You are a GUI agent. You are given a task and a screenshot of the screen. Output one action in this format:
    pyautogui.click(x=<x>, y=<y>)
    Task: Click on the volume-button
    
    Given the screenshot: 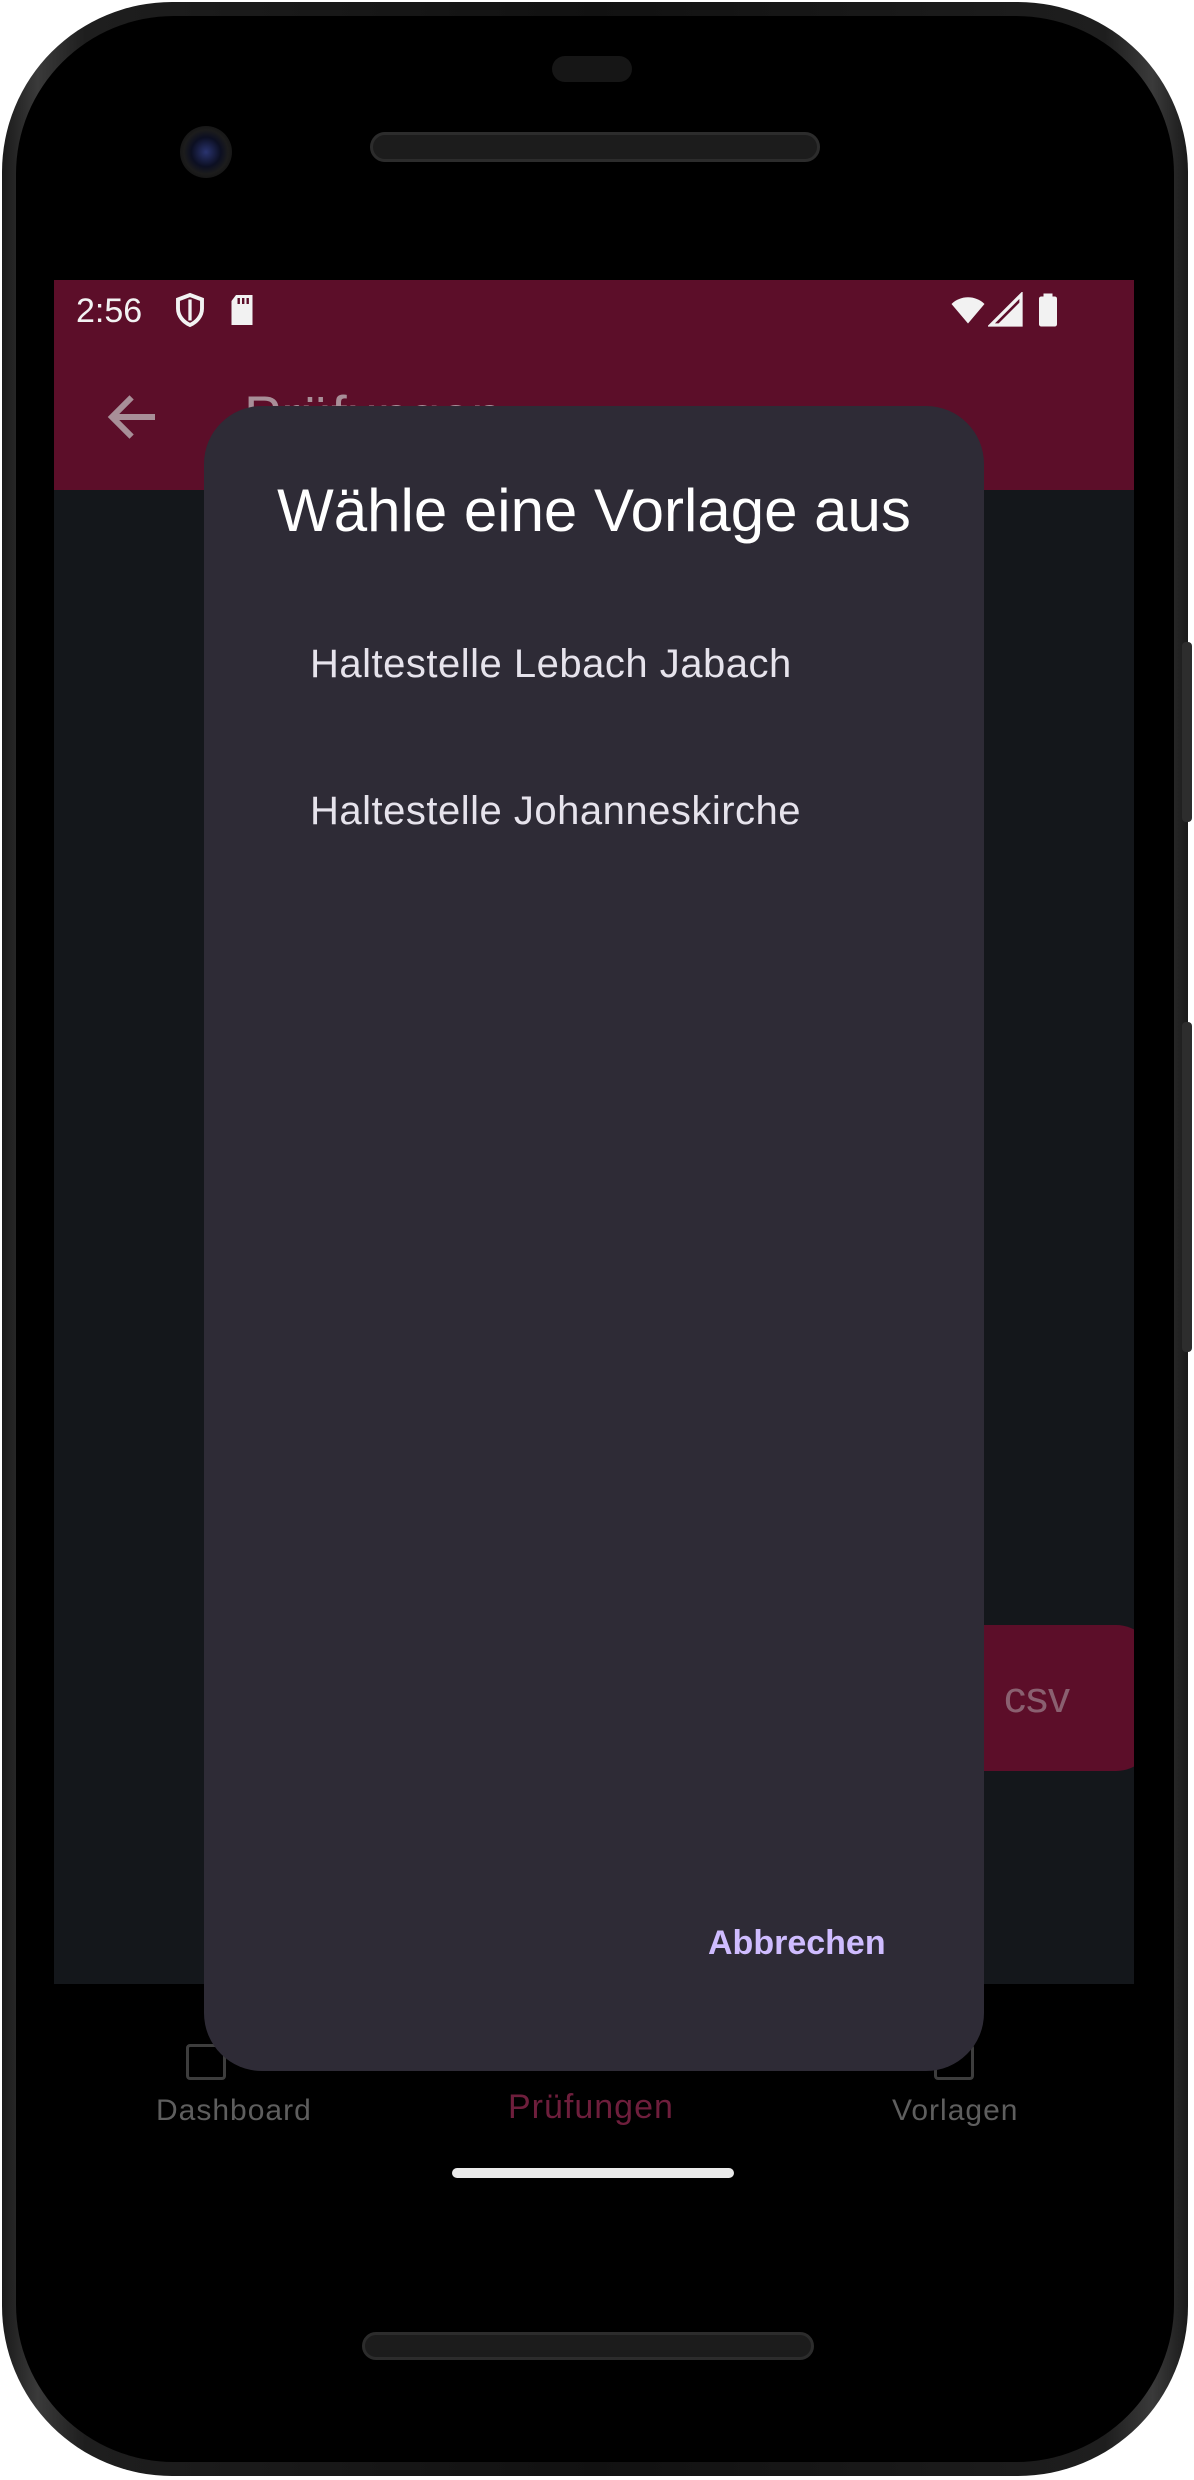 What is the action you would take?
    pyautogui.click(x=1187, y=1187)
    